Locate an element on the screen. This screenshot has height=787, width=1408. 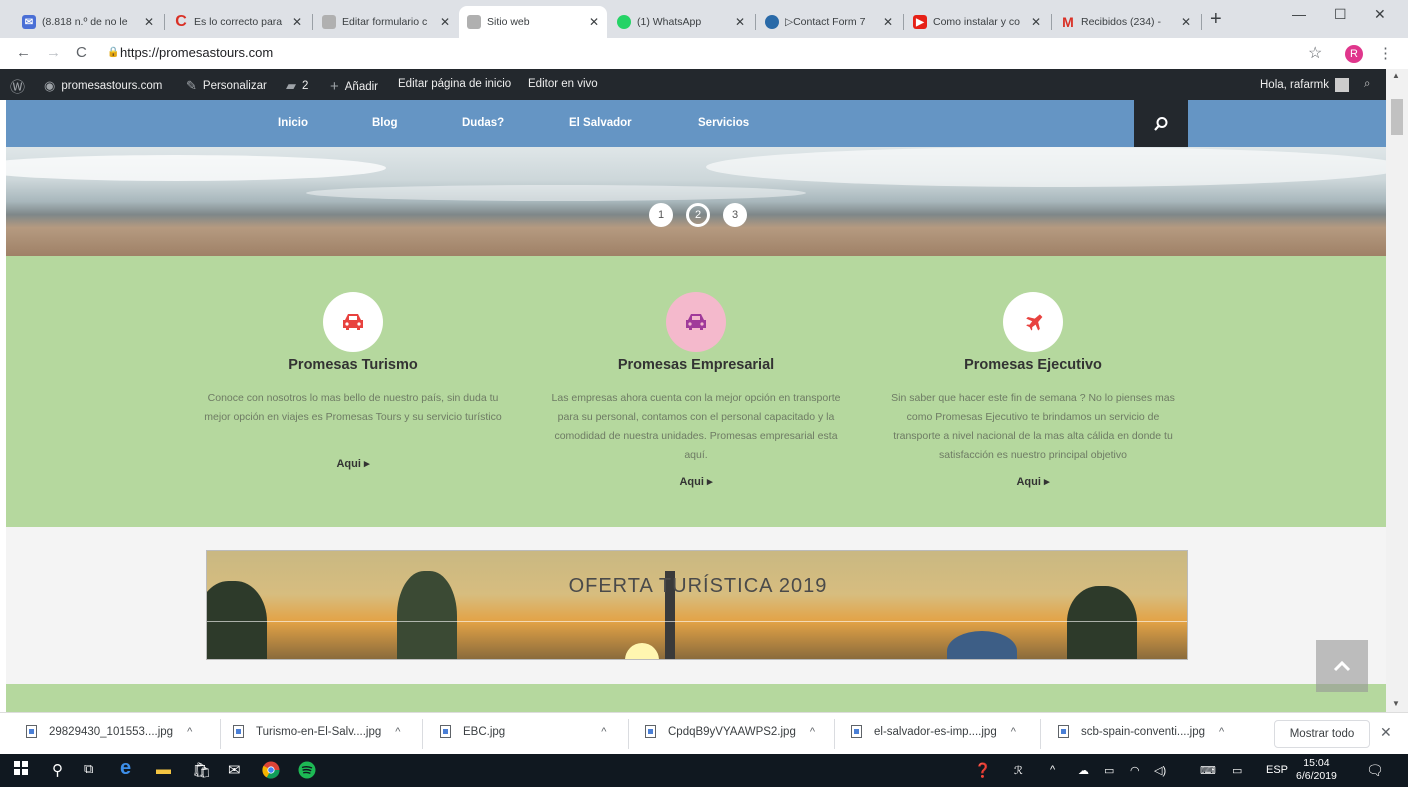
youtube-icon: ▶ is located at coordinates (920, 22).